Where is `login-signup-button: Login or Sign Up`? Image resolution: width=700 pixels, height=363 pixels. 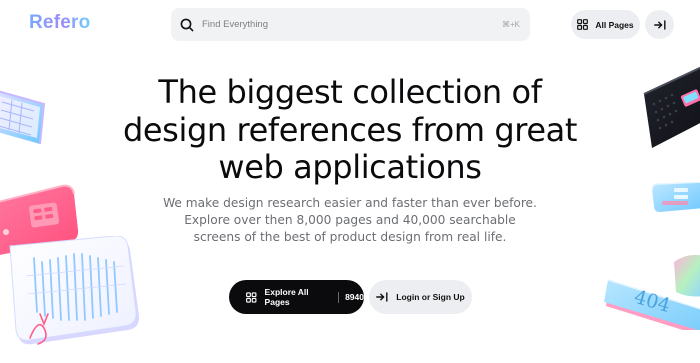
login-signup-button: Login or Sign Up is located at coordinates (420, 297).